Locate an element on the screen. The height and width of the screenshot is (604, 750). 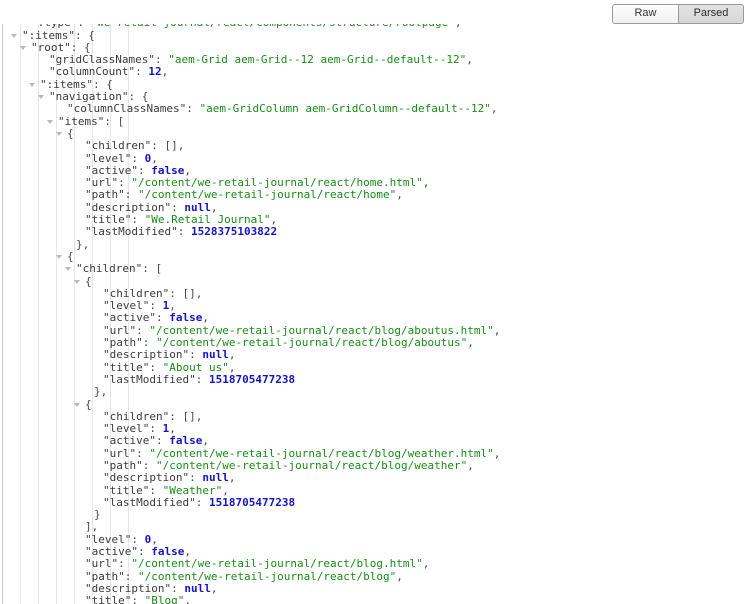
json-key: "gridClassNames" is located at coordinates (102, 60).